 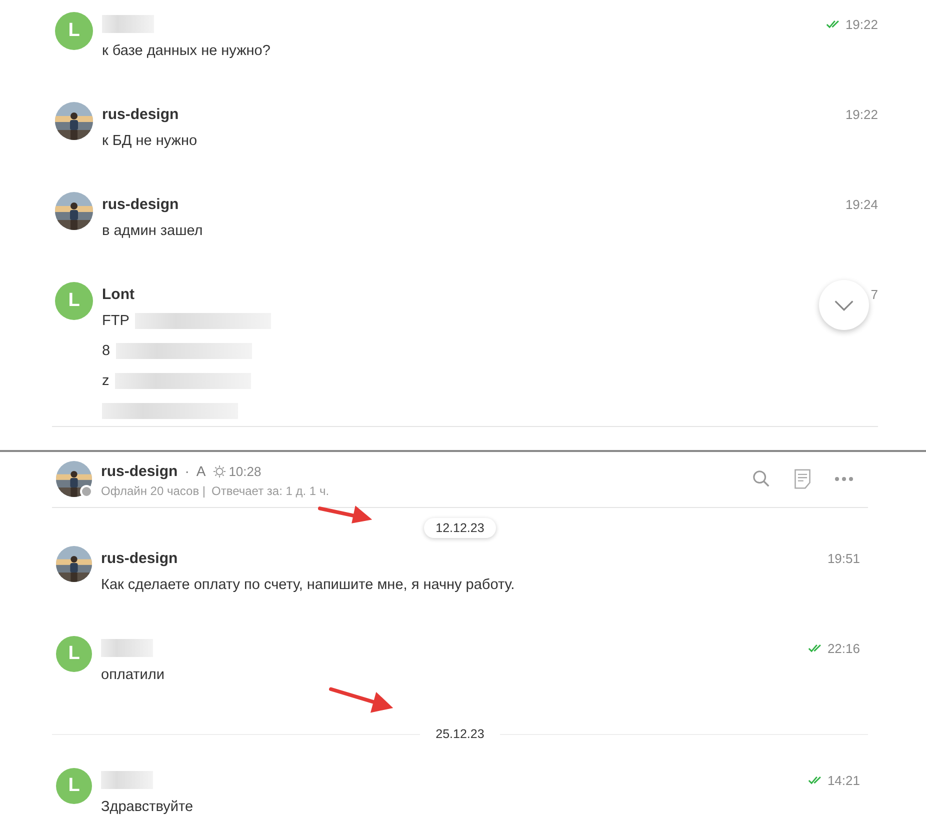 I want to click on message-text: Здравствуйте, so click(x=147, y=807).